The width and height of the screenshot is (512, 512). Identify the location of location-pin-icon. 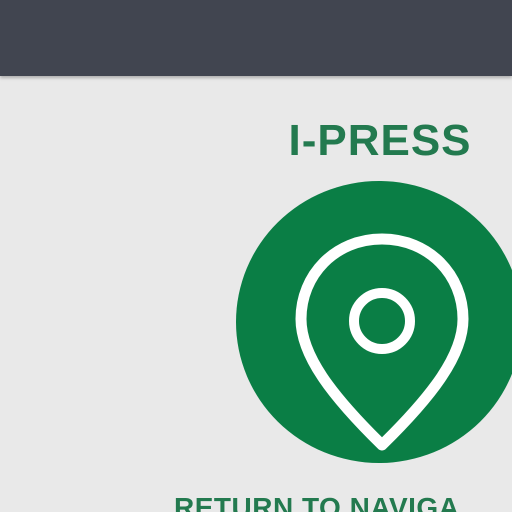
(382, 342).